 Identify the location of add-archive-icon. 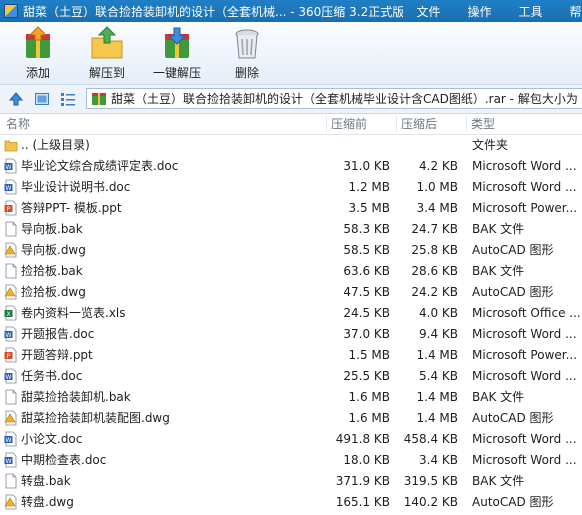
(38, 42).